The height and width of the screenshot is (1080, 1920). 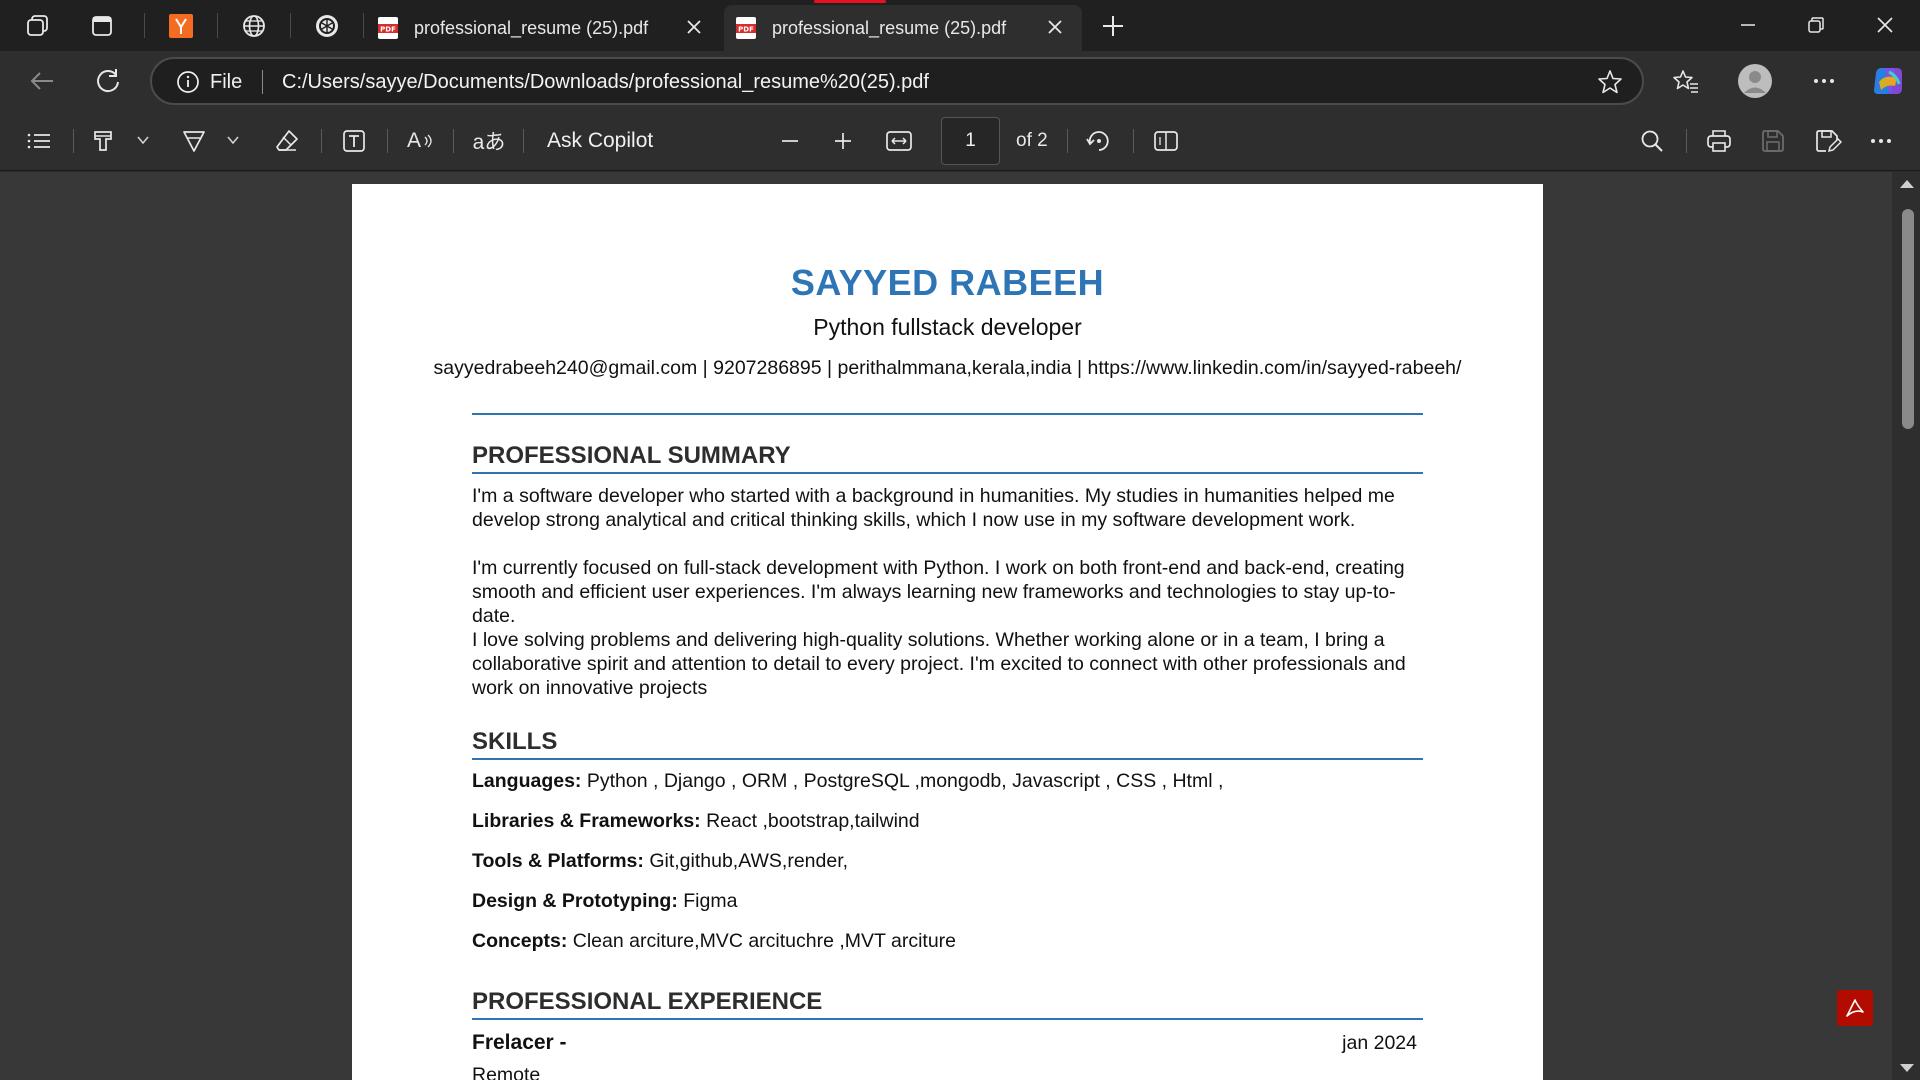 I want to click on close-window-icon, so click(x=1885, y=25).